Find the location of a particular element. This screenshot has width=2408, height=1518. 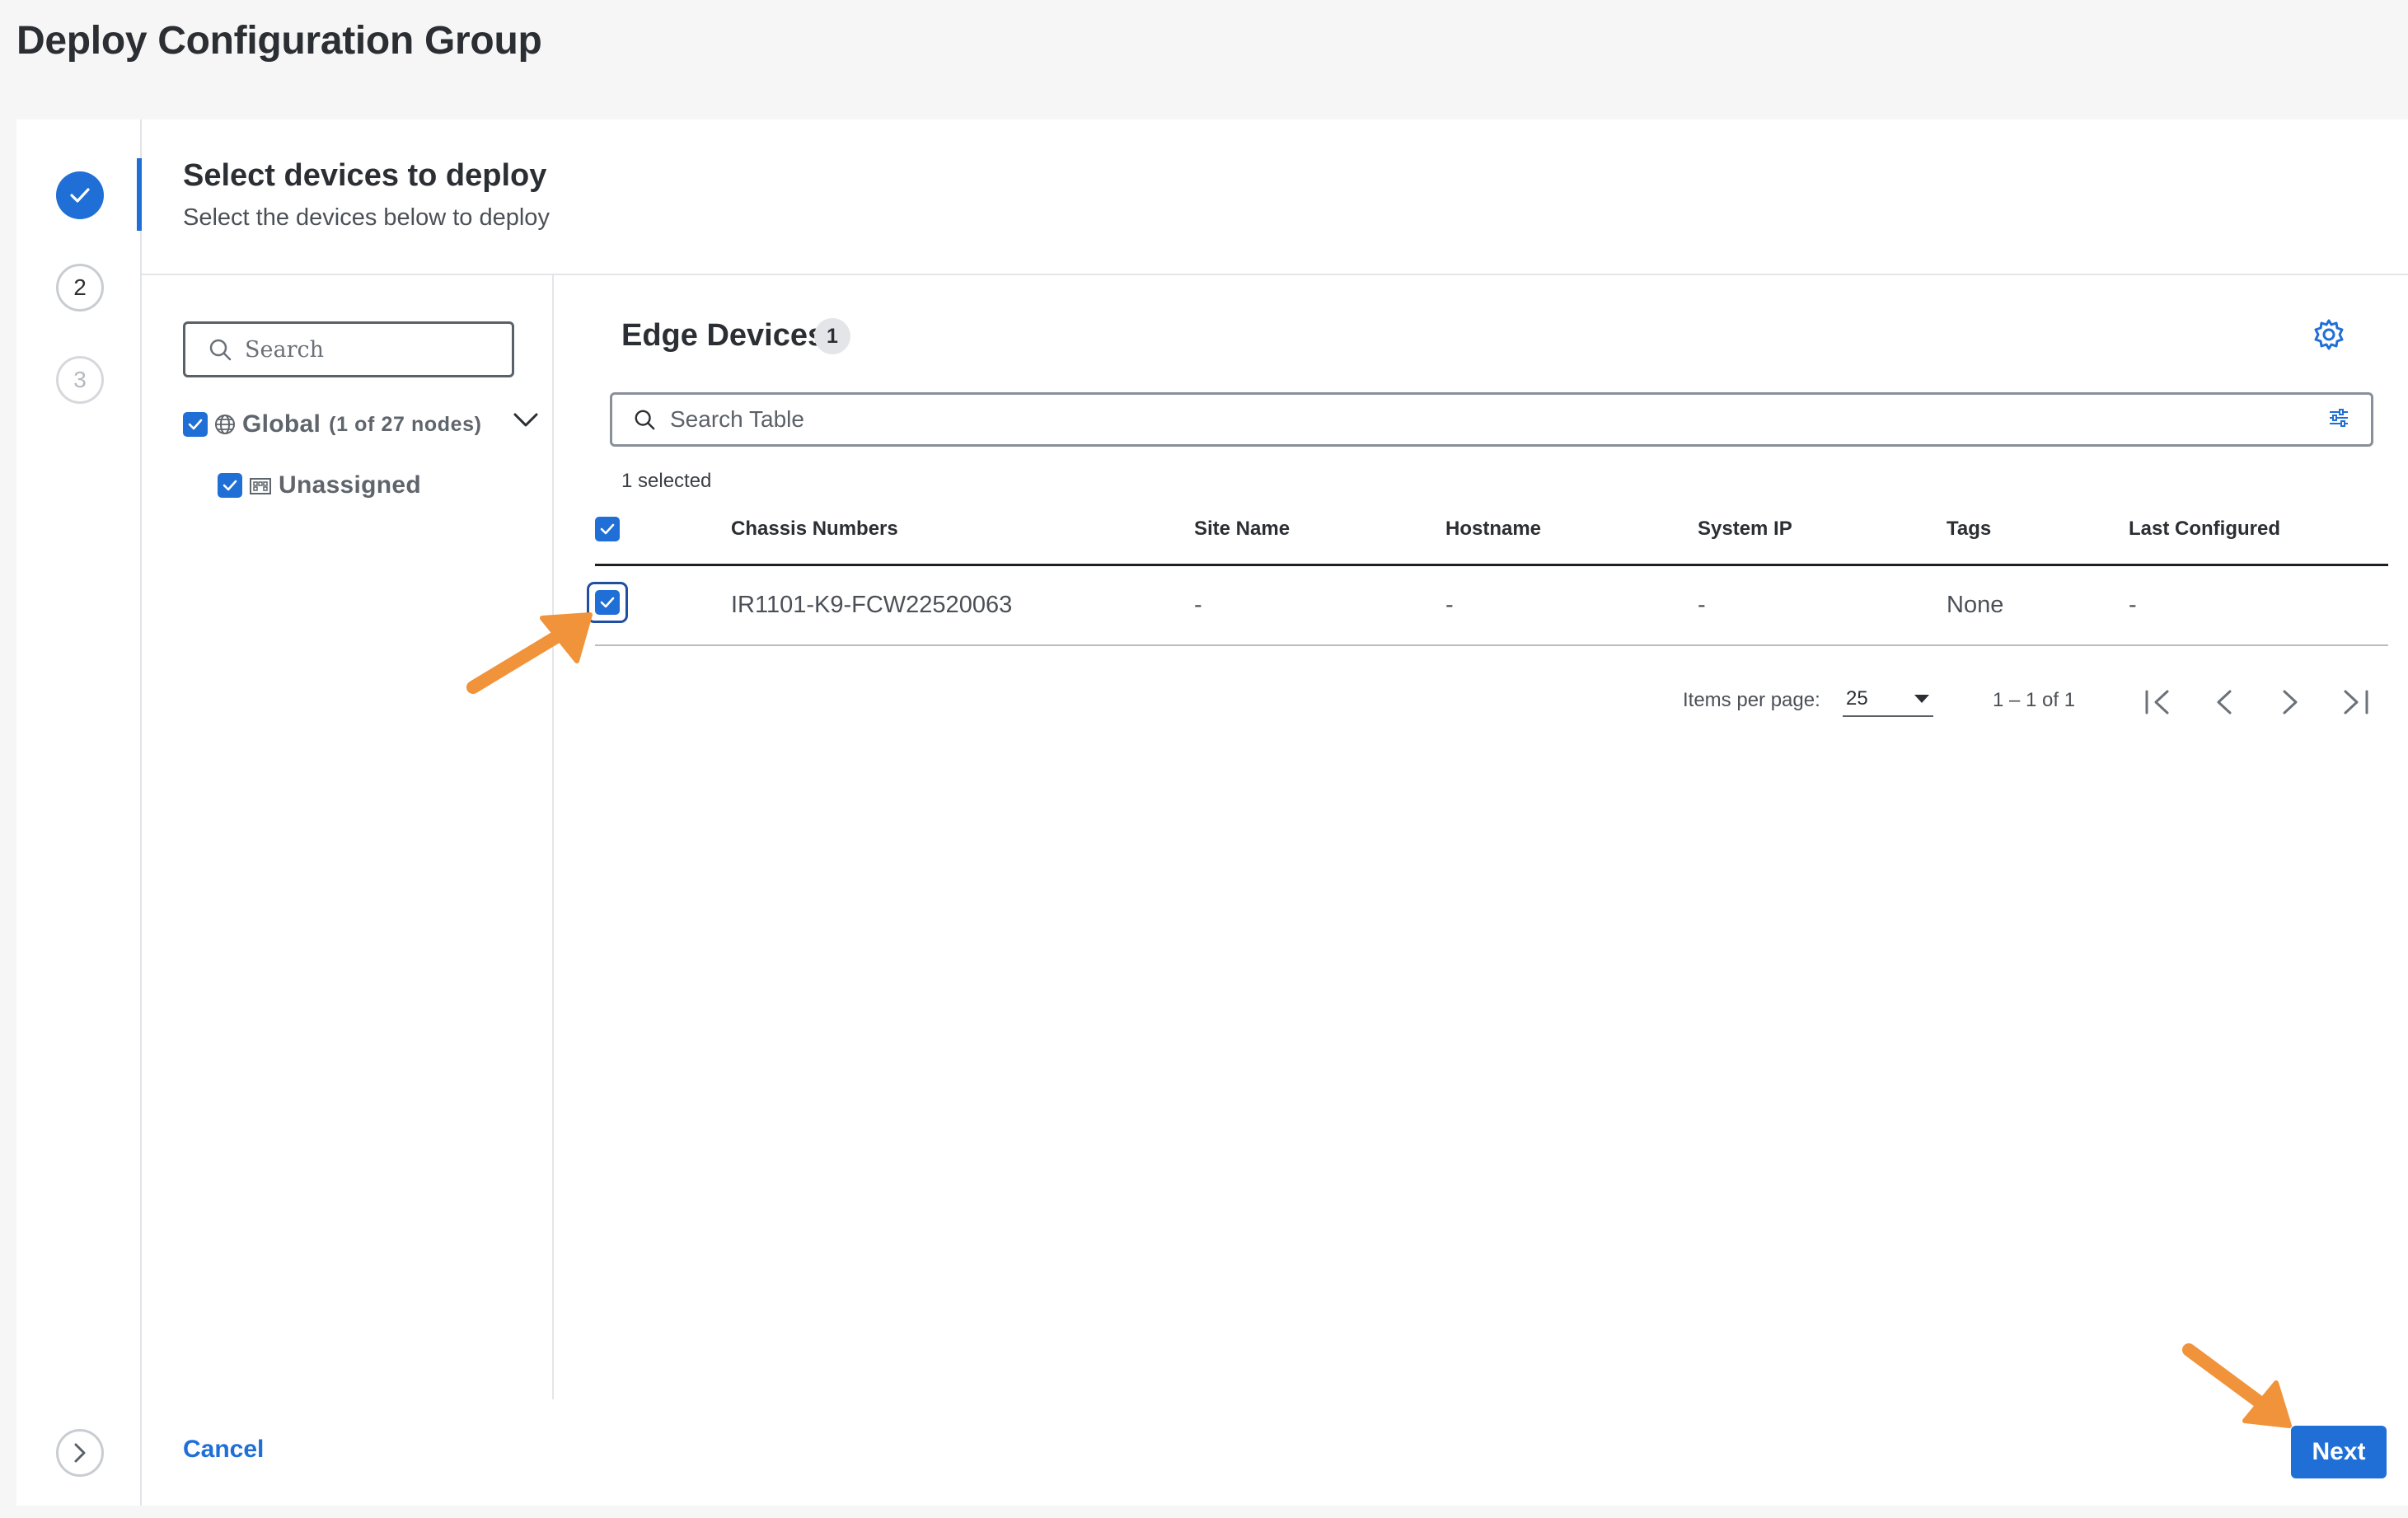

unassigned-checkbox is located at coordinates (230, 485).